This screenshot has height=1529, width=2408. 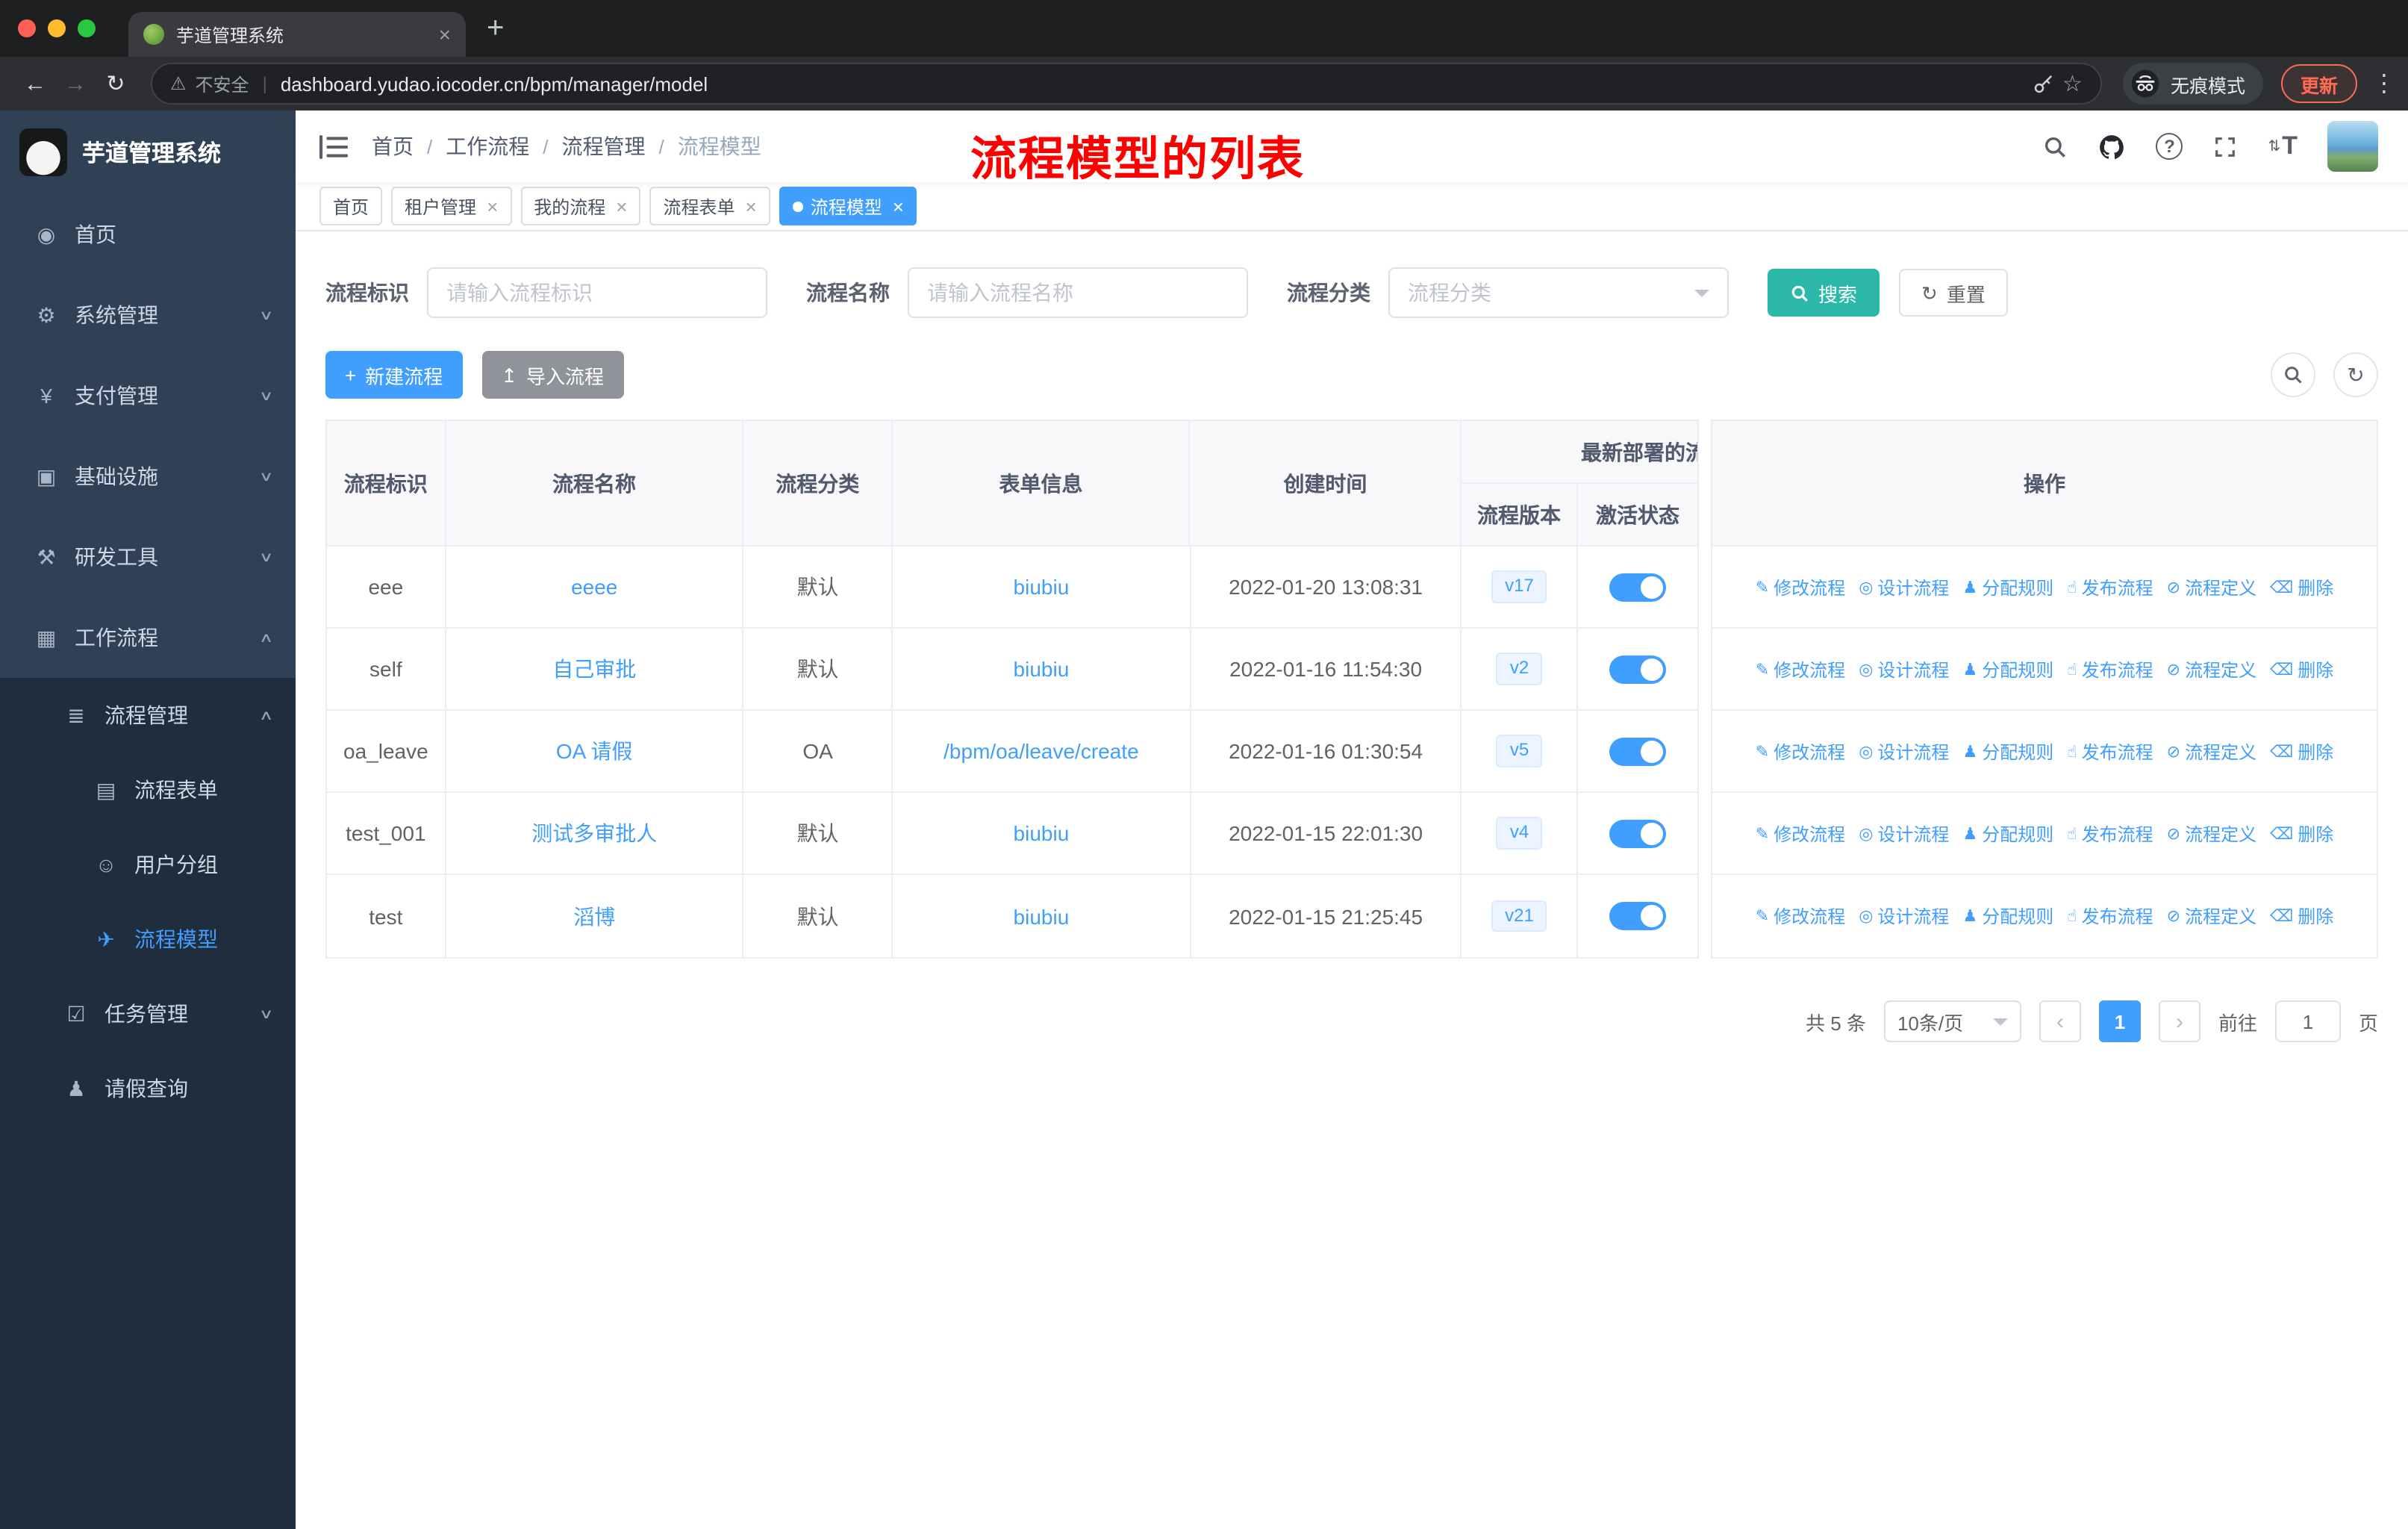 I want to click on forward-button: →, so click(x=75, y=83).